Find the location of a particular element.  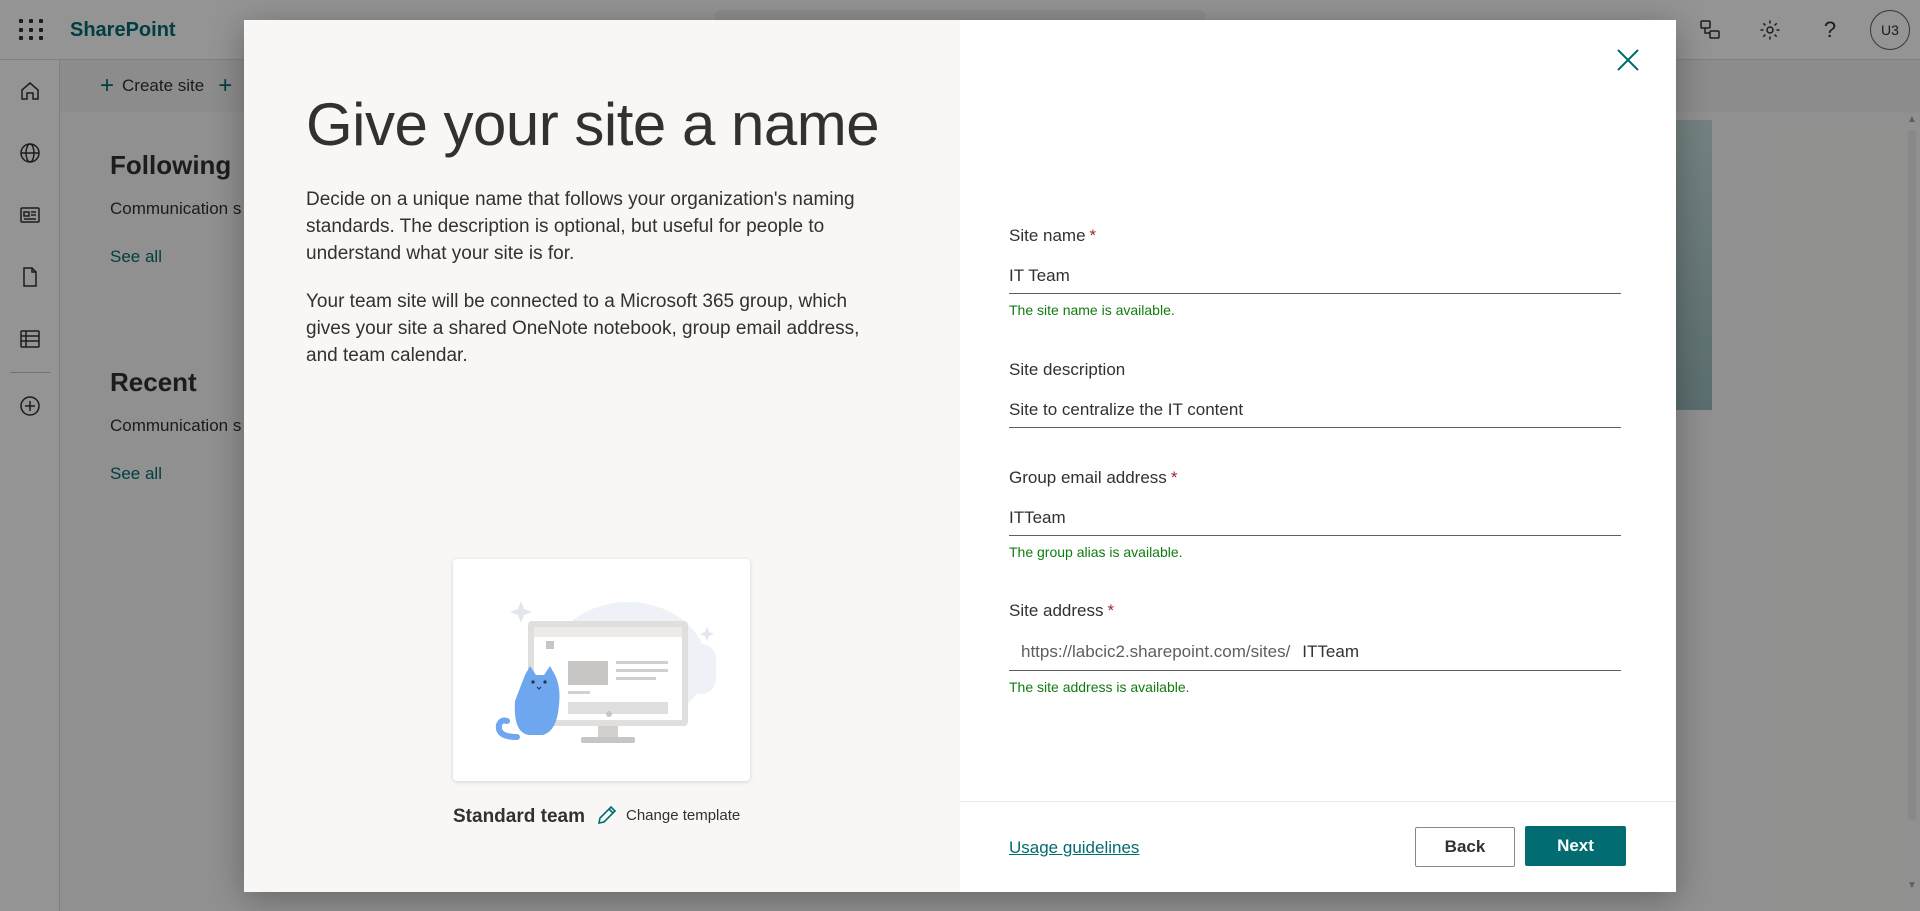

site-description-input is located at coordinates (1315, 410).